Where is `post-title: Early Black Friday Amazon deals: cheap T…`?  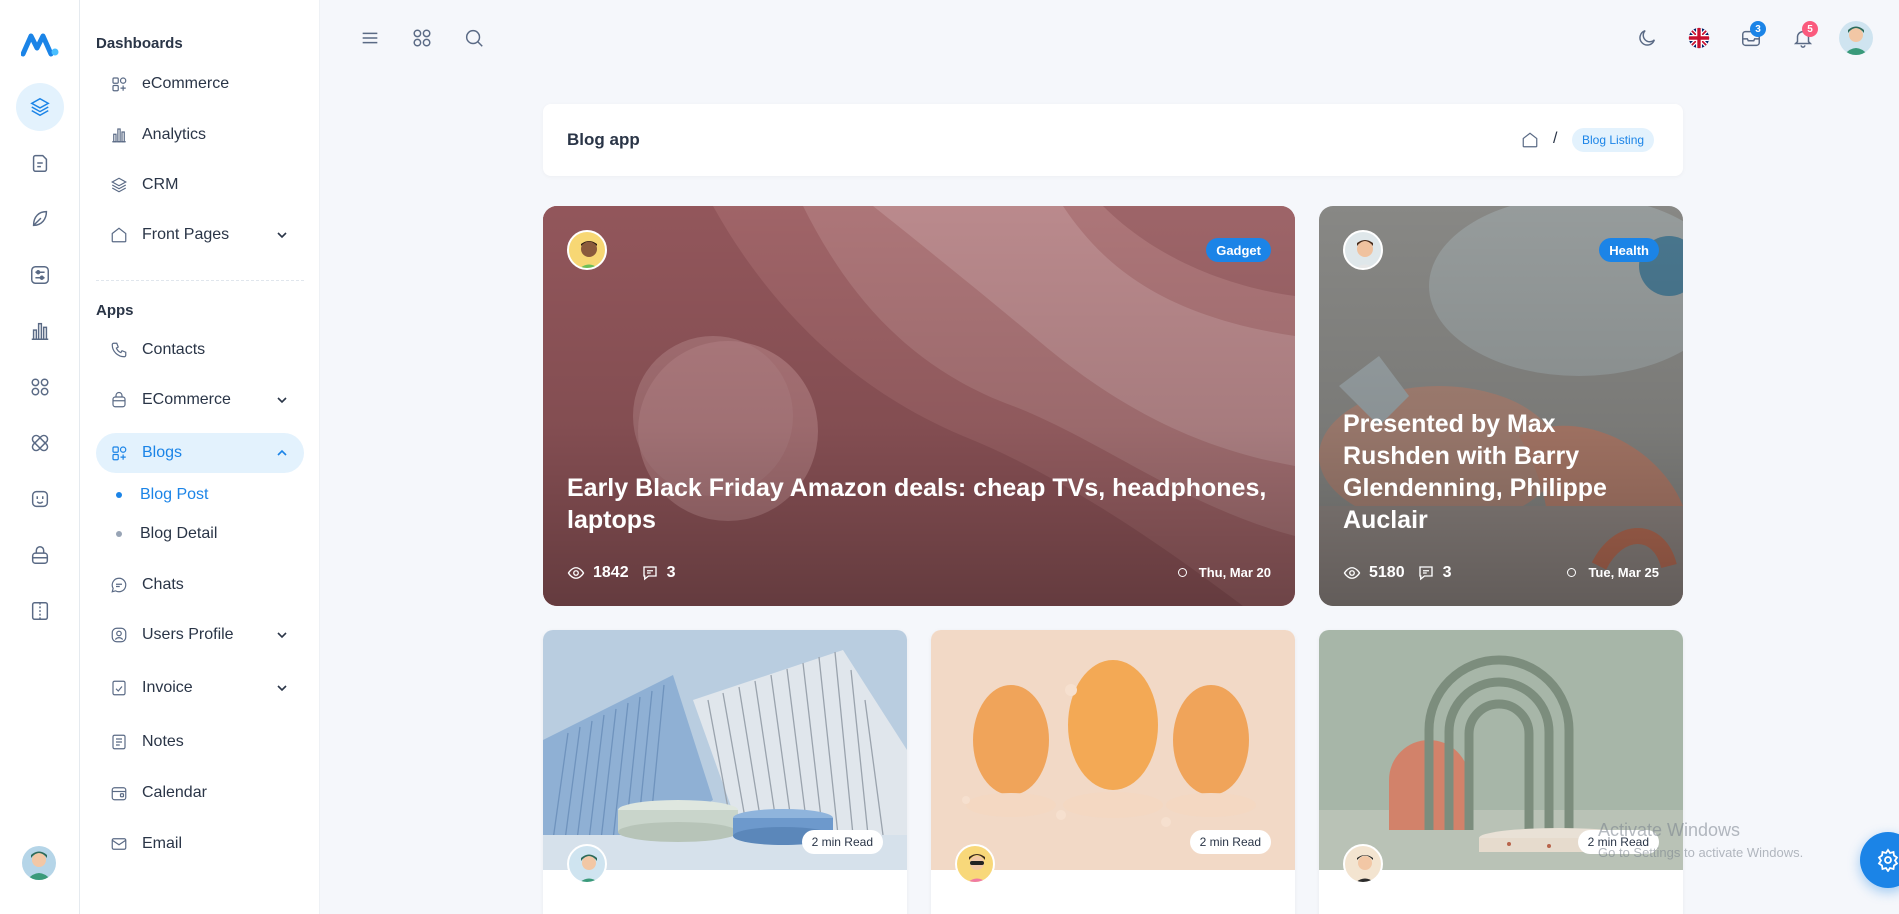 post-title: Early Black Friday Amazon deals: cheap T… is located at coordinates (917, 504).